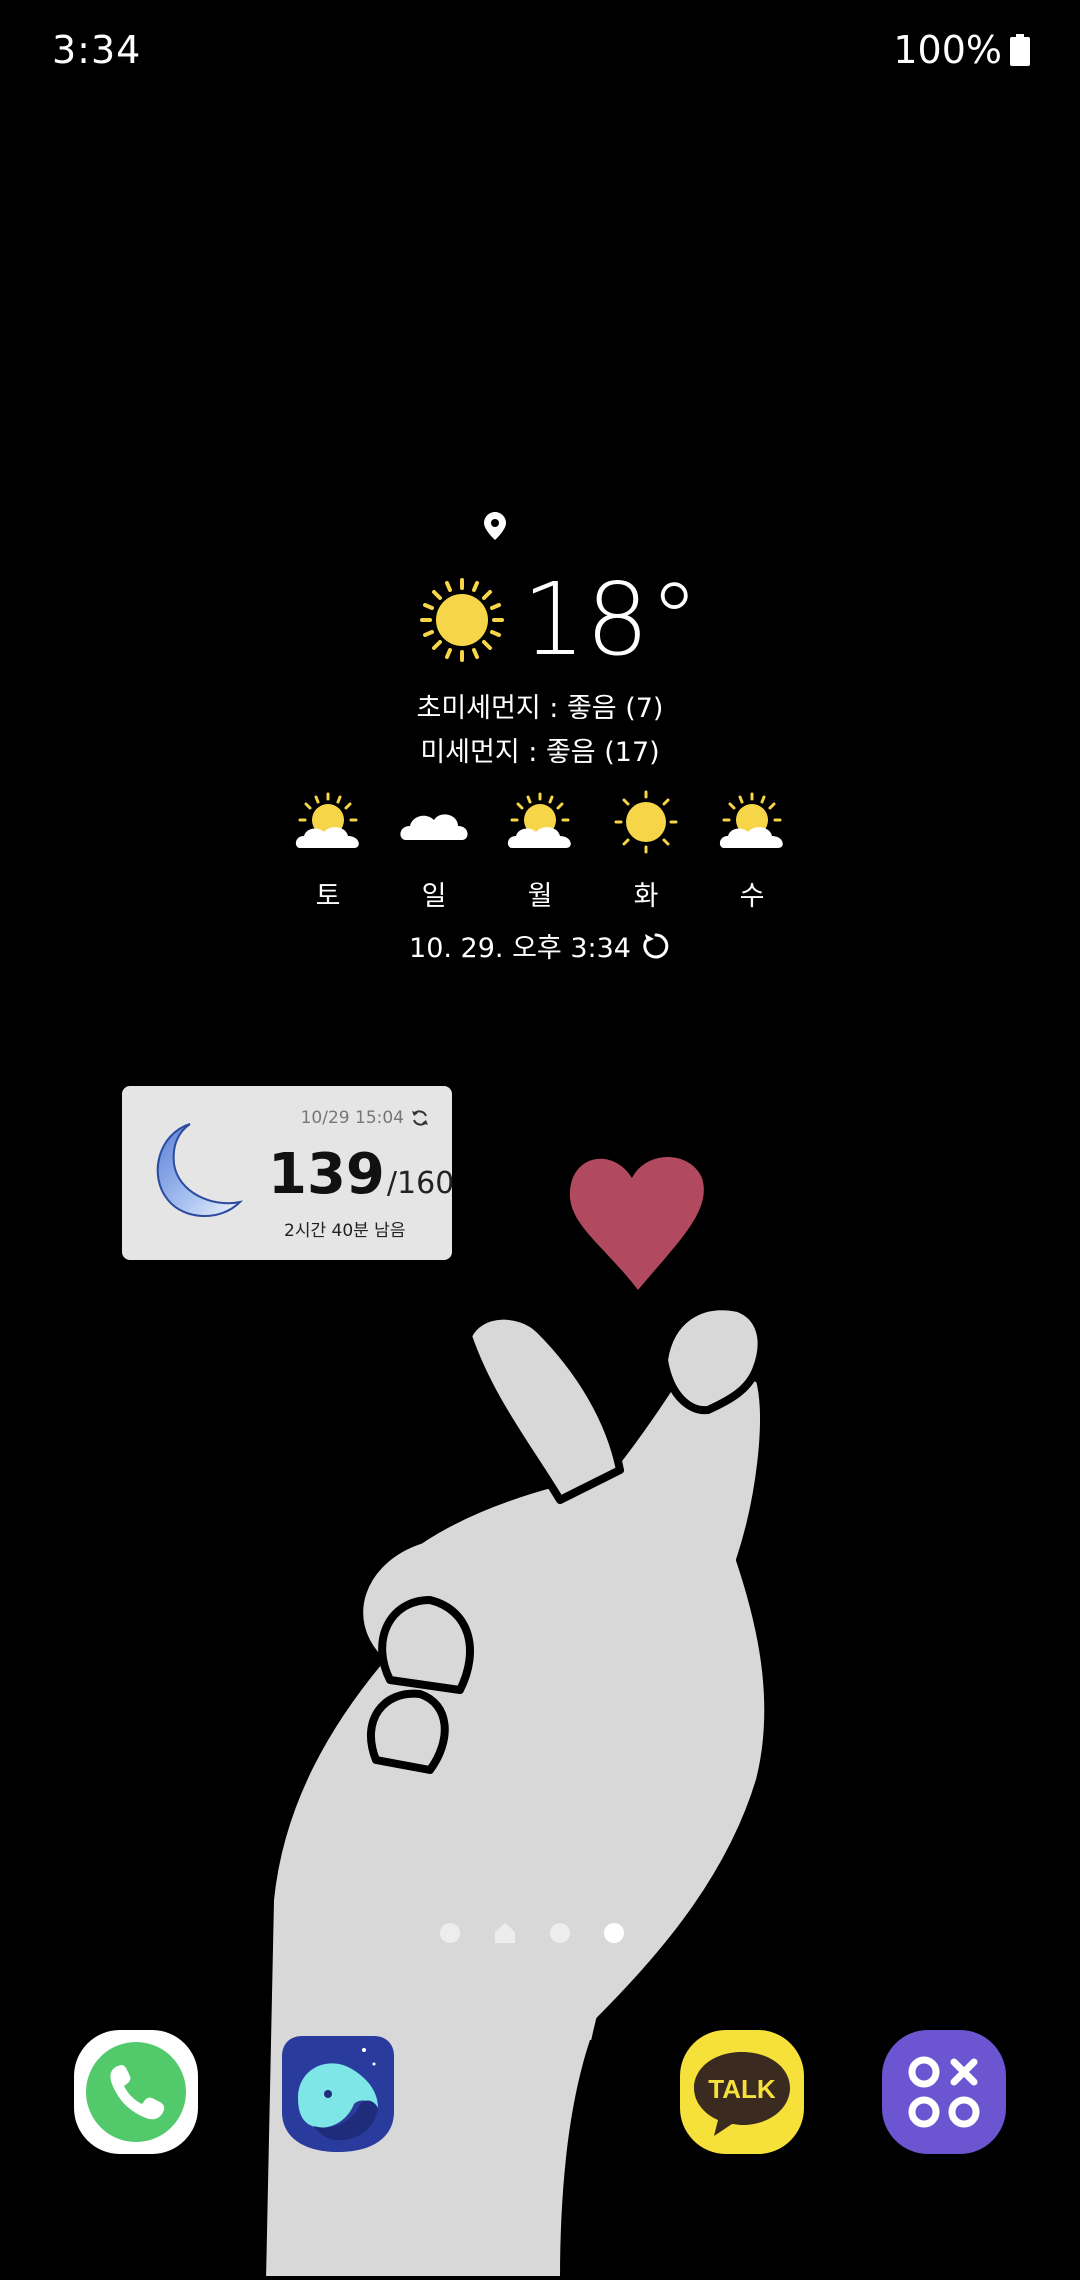 The height and width of the screenshot is (2280, 1080). I want to click on battery-icon, so click(1020, 50).